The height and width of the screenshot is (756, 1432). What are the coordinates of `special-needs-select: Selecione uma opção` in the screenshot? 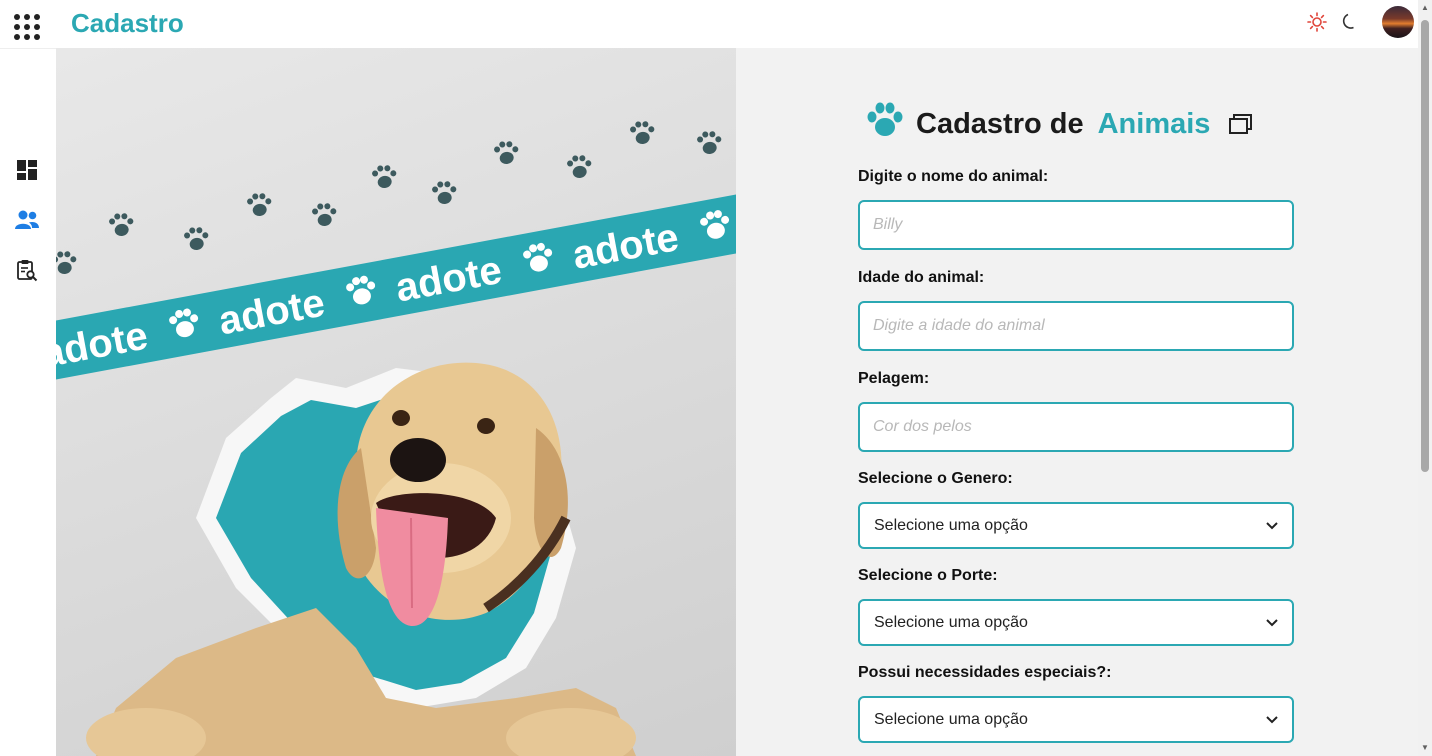 It's located at (1076, 719).